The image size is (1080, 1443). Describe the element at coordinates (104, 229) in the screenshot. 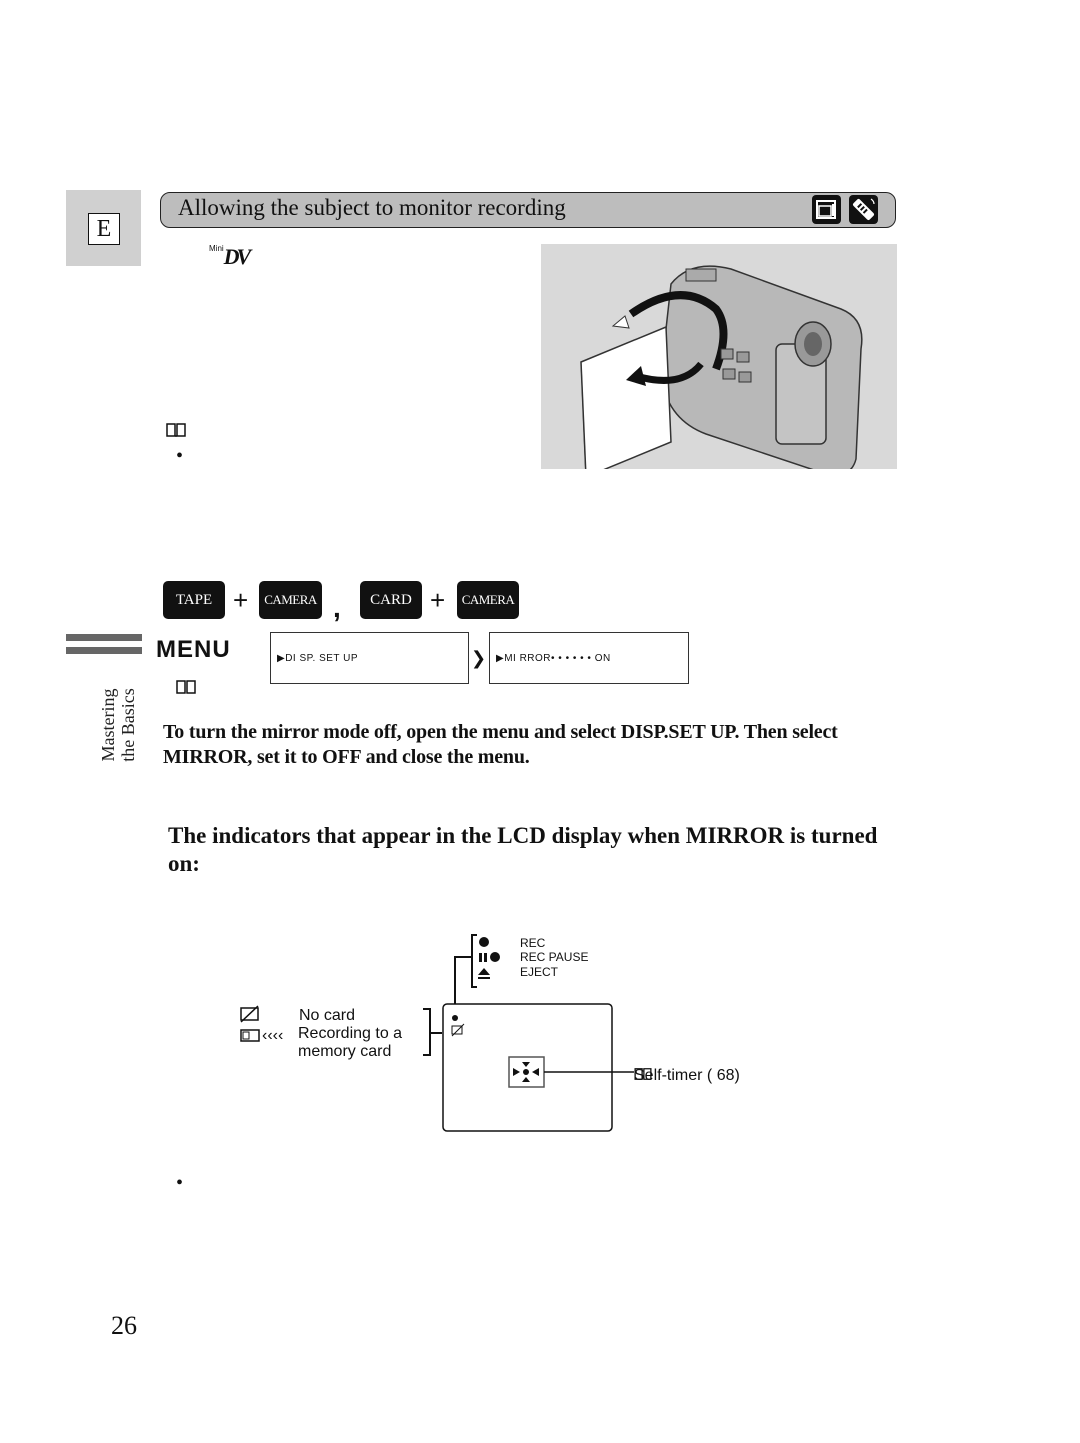

I see `language-indicator: E` at that location.